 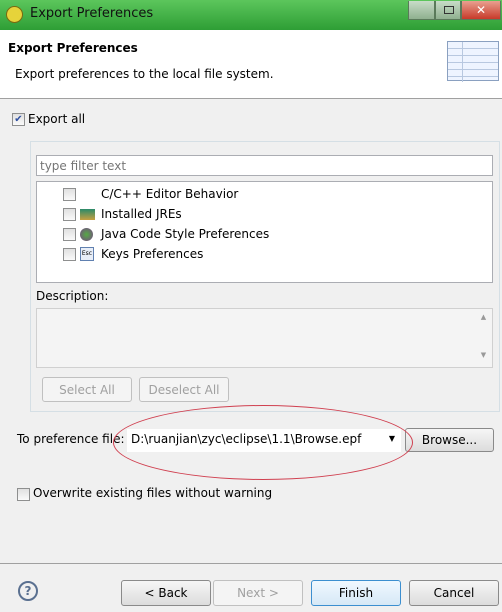 I want to click on item-label: Java Code Style Preferences, so click(x=185, y=234).